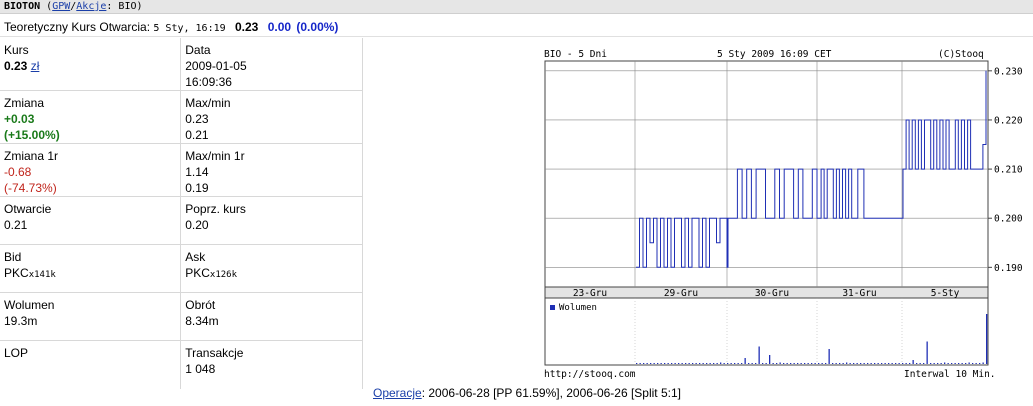  Describe the element at coordinates (16, 273) in the screenshot. I see `bid-value: PKC` at that location.